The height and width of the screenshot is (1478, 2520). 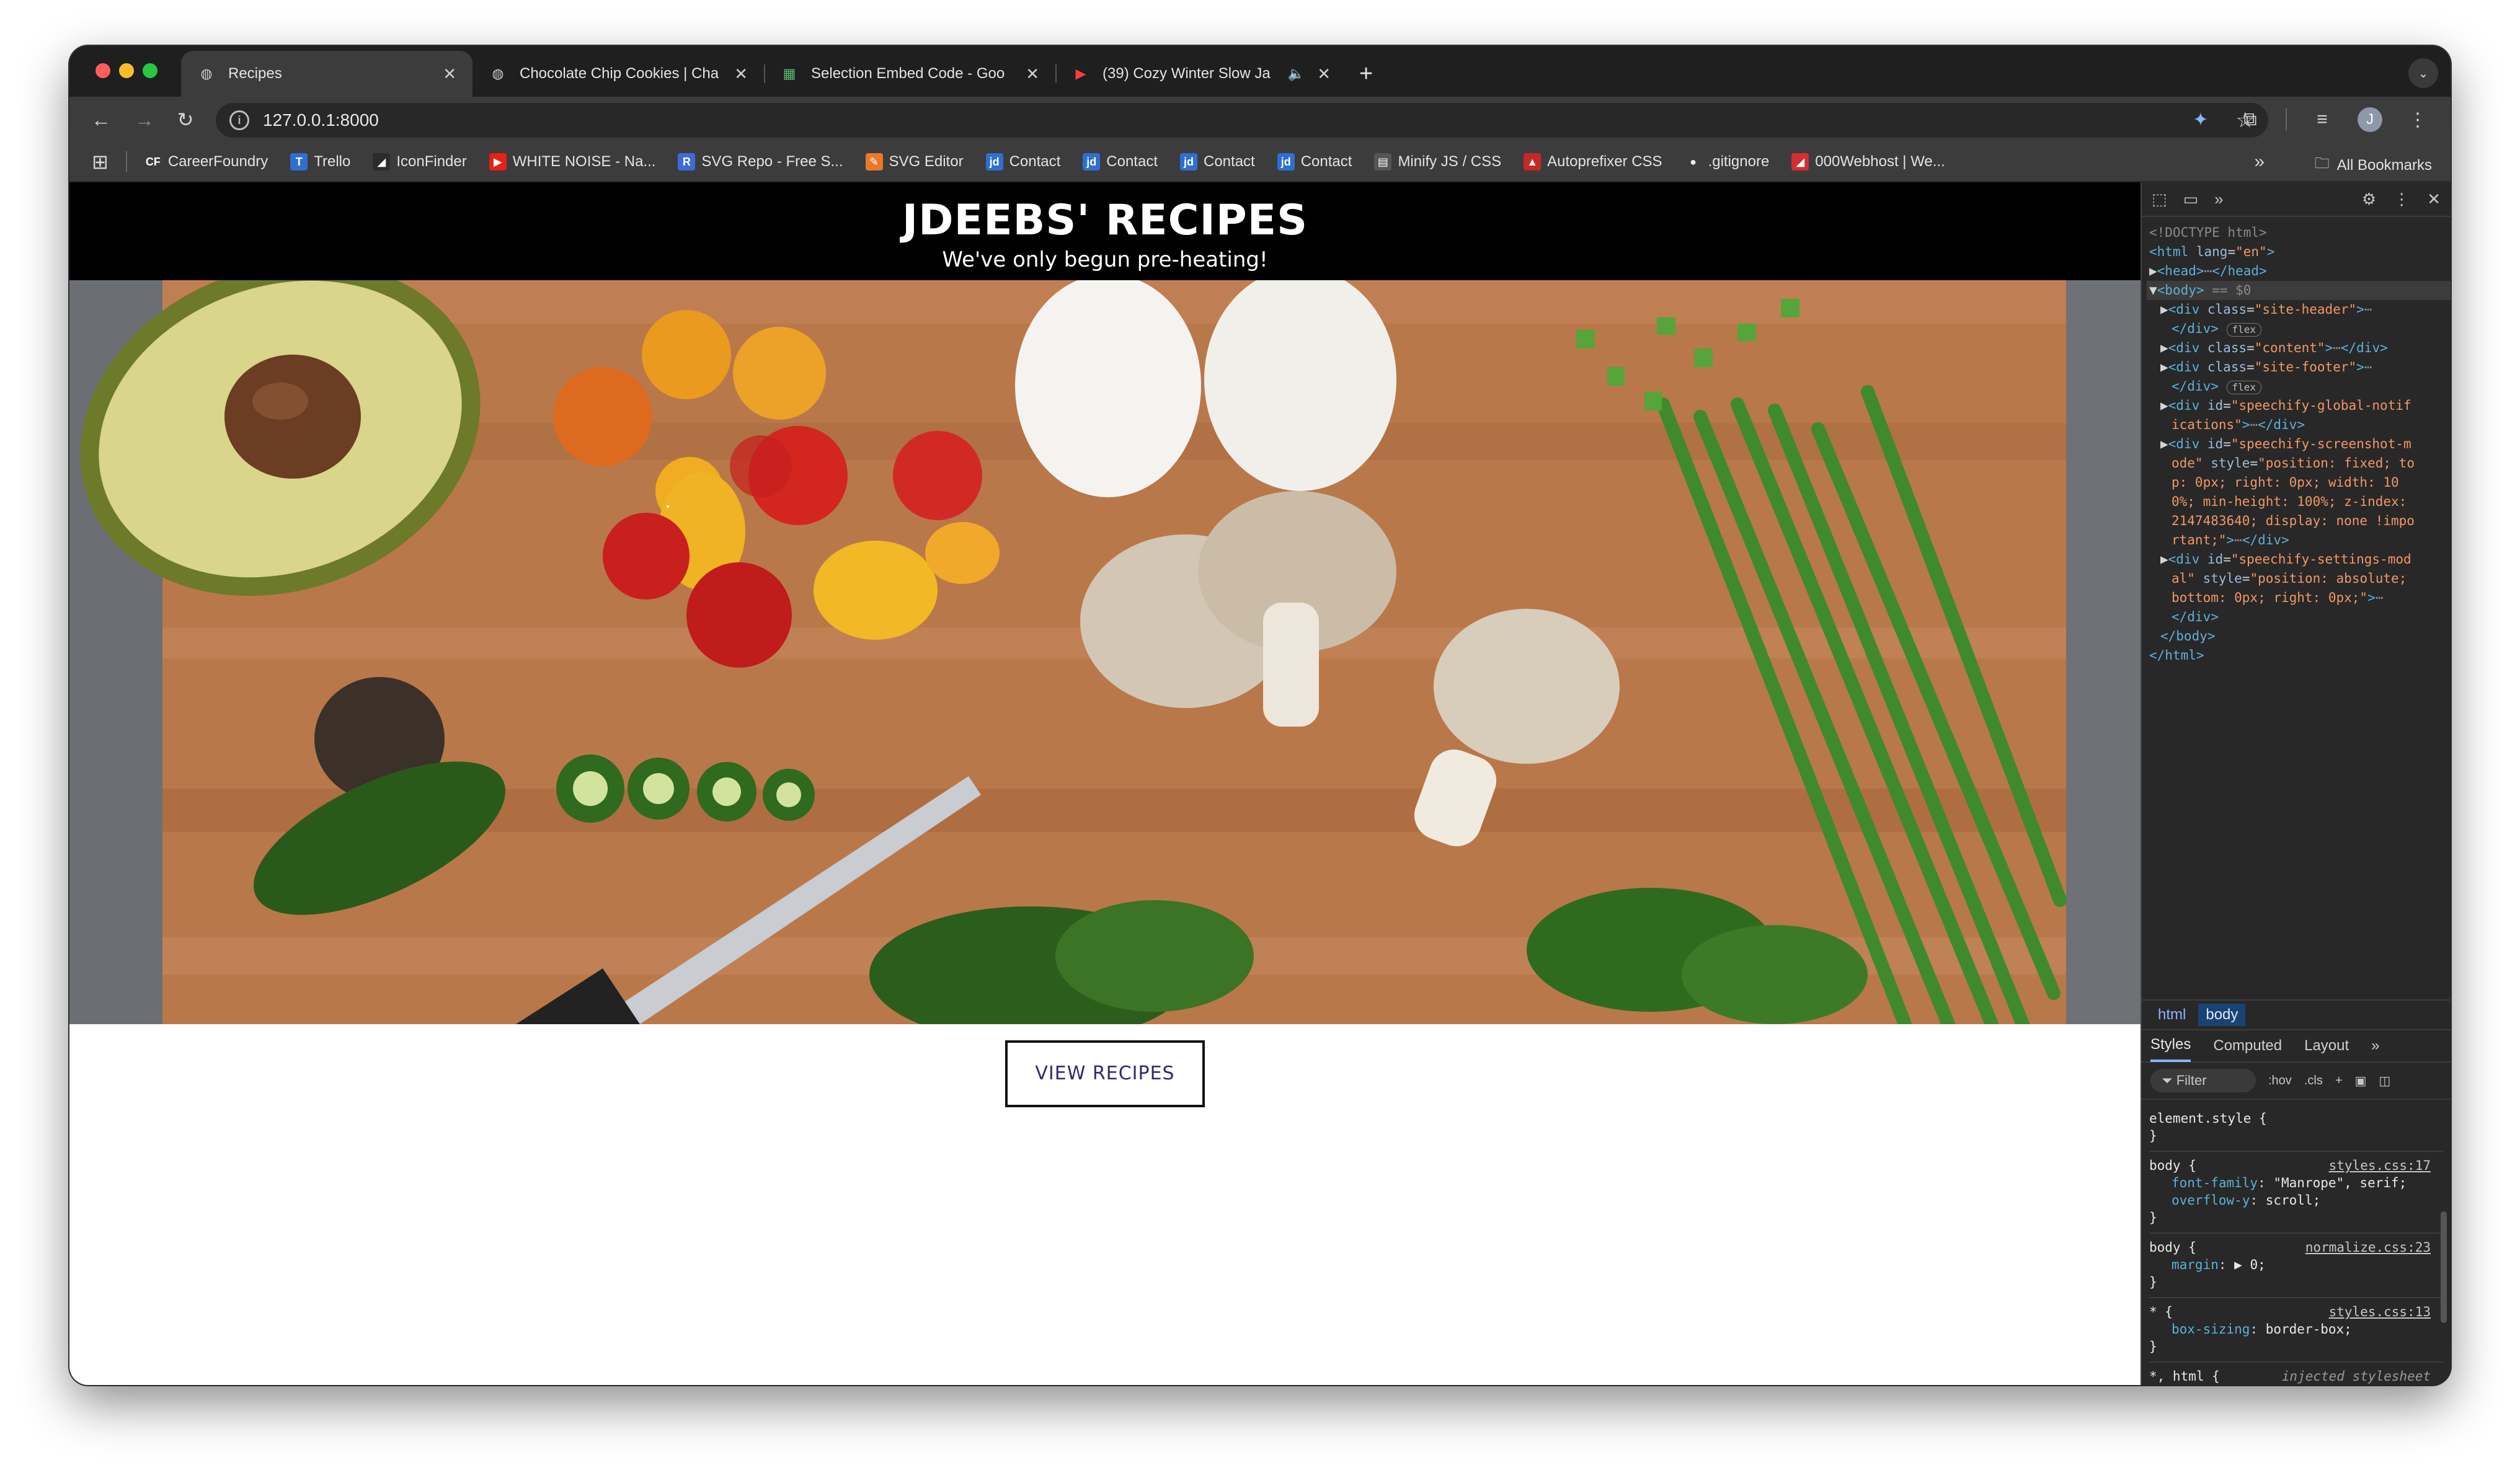 What do you see at coordinates (2299, 232) in the screenshot?
I see `dom-node-line: <!DOCTYPE html>` at bounding box center [2299, 232].